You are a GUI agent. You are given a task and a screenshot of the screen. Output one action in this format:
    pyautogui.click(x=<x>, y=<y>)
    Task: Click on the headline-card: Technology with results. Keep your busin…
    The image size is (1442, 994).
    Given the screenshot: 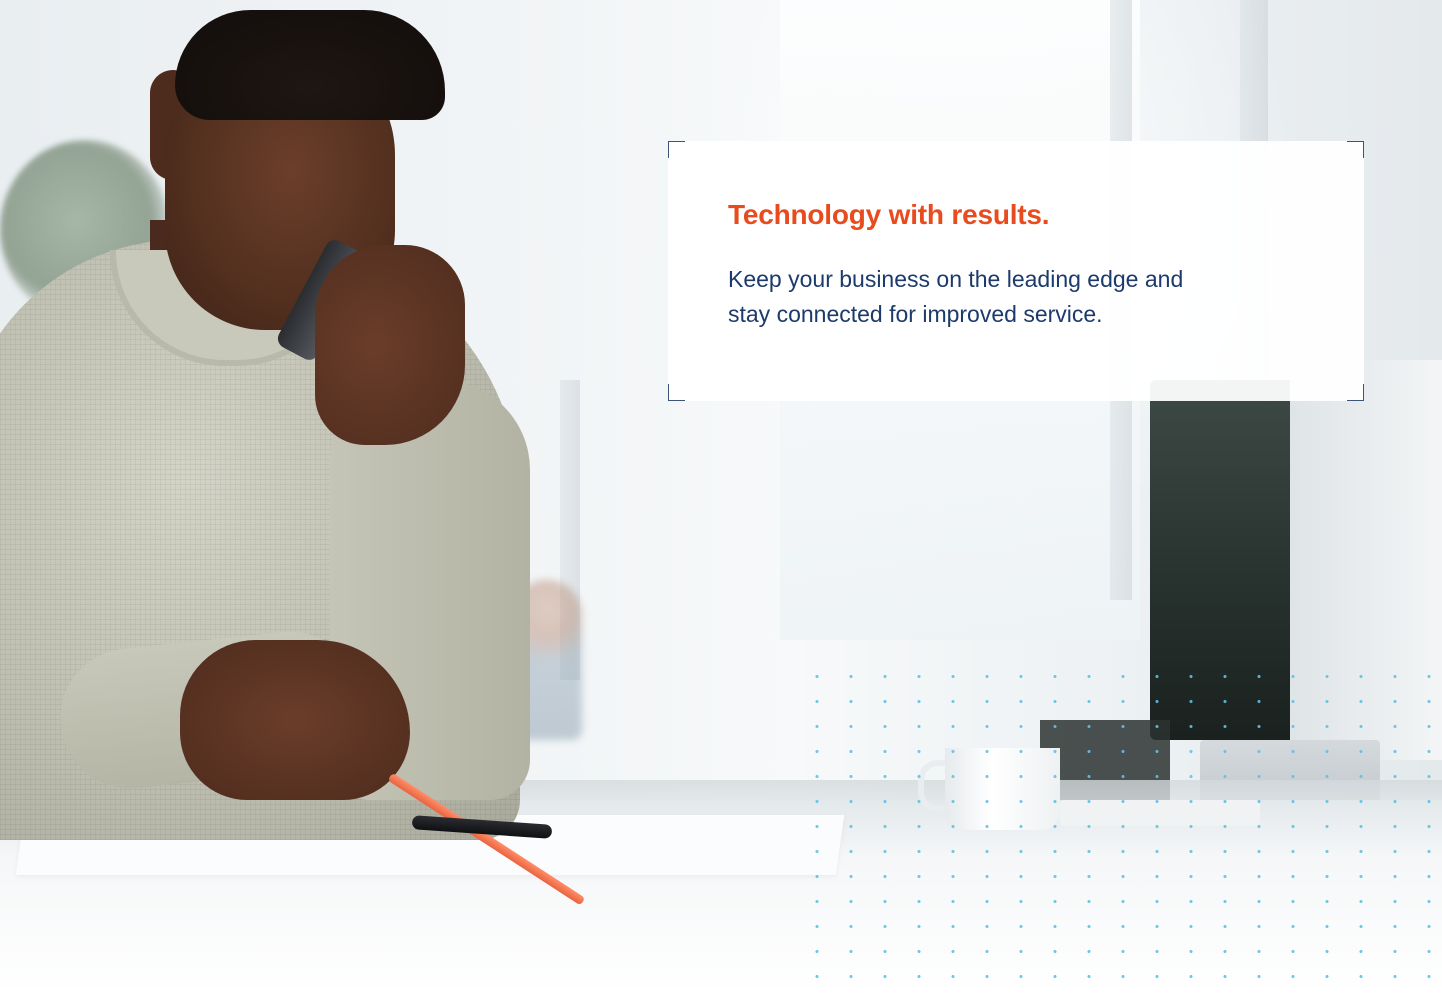 What is the action you would take?
    pyautogui.click(x=1016, y=271)
    